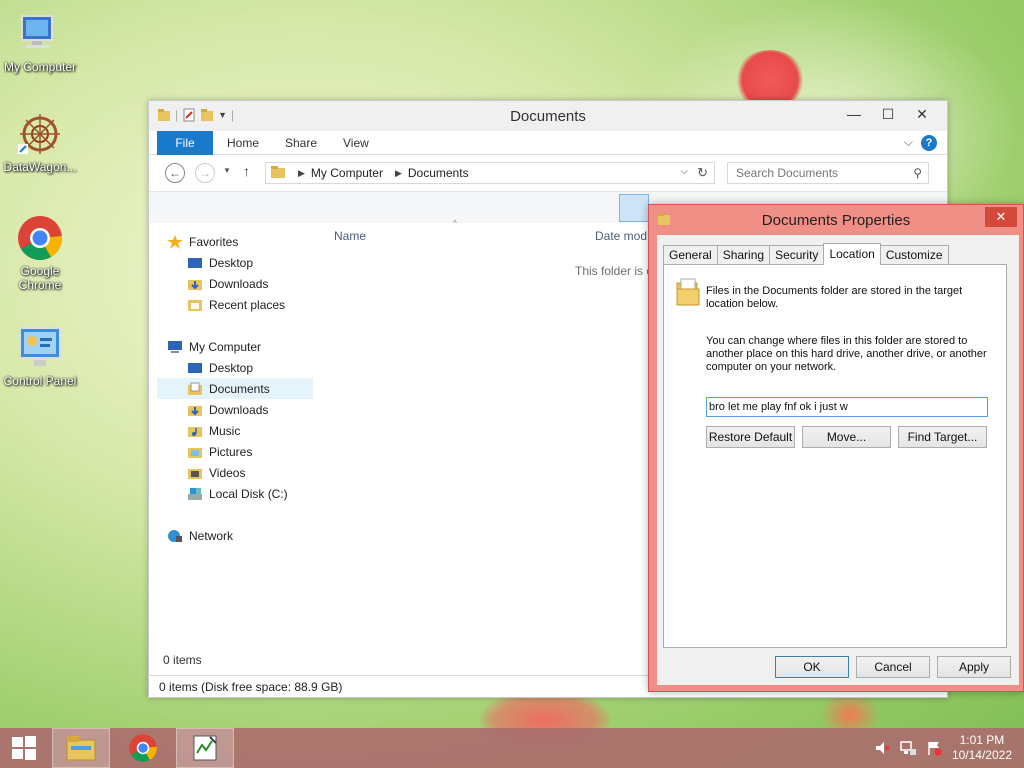  I want to click on nav-label: Favorites, so click(214, 241).